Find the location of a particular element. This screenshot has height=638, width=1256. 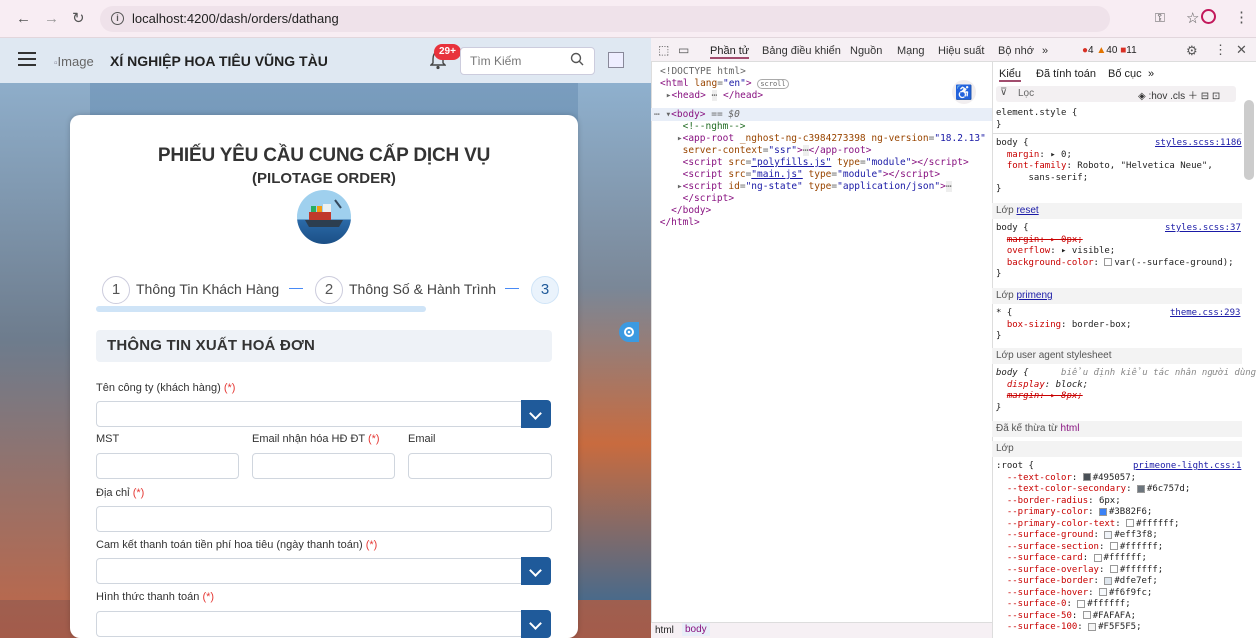

breadcrumb-body: body is located at coordinates (696, 629).